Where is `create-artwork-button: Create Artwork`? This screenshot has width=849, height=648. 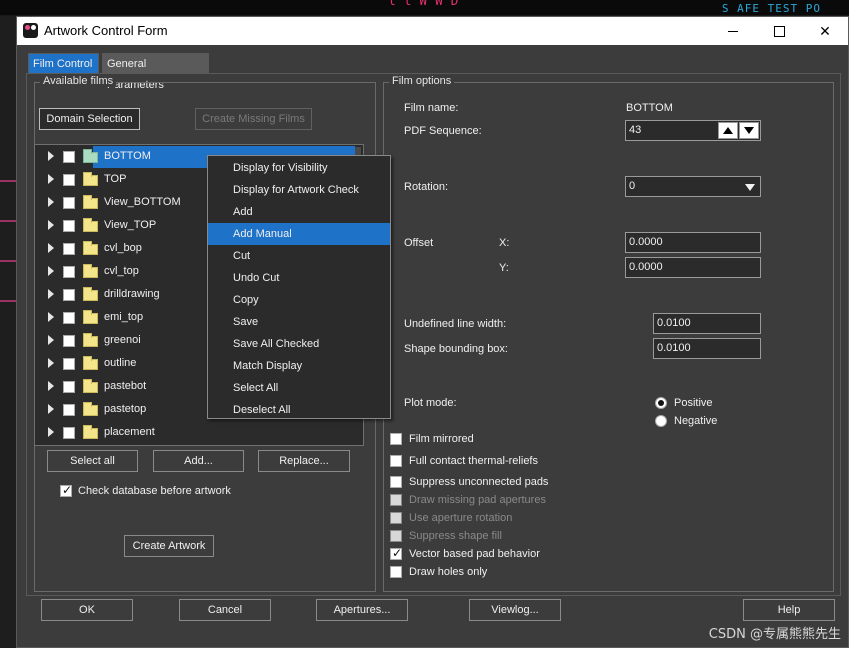
create-artwork-button: Create Artwork is located at coordinates (169, 546).